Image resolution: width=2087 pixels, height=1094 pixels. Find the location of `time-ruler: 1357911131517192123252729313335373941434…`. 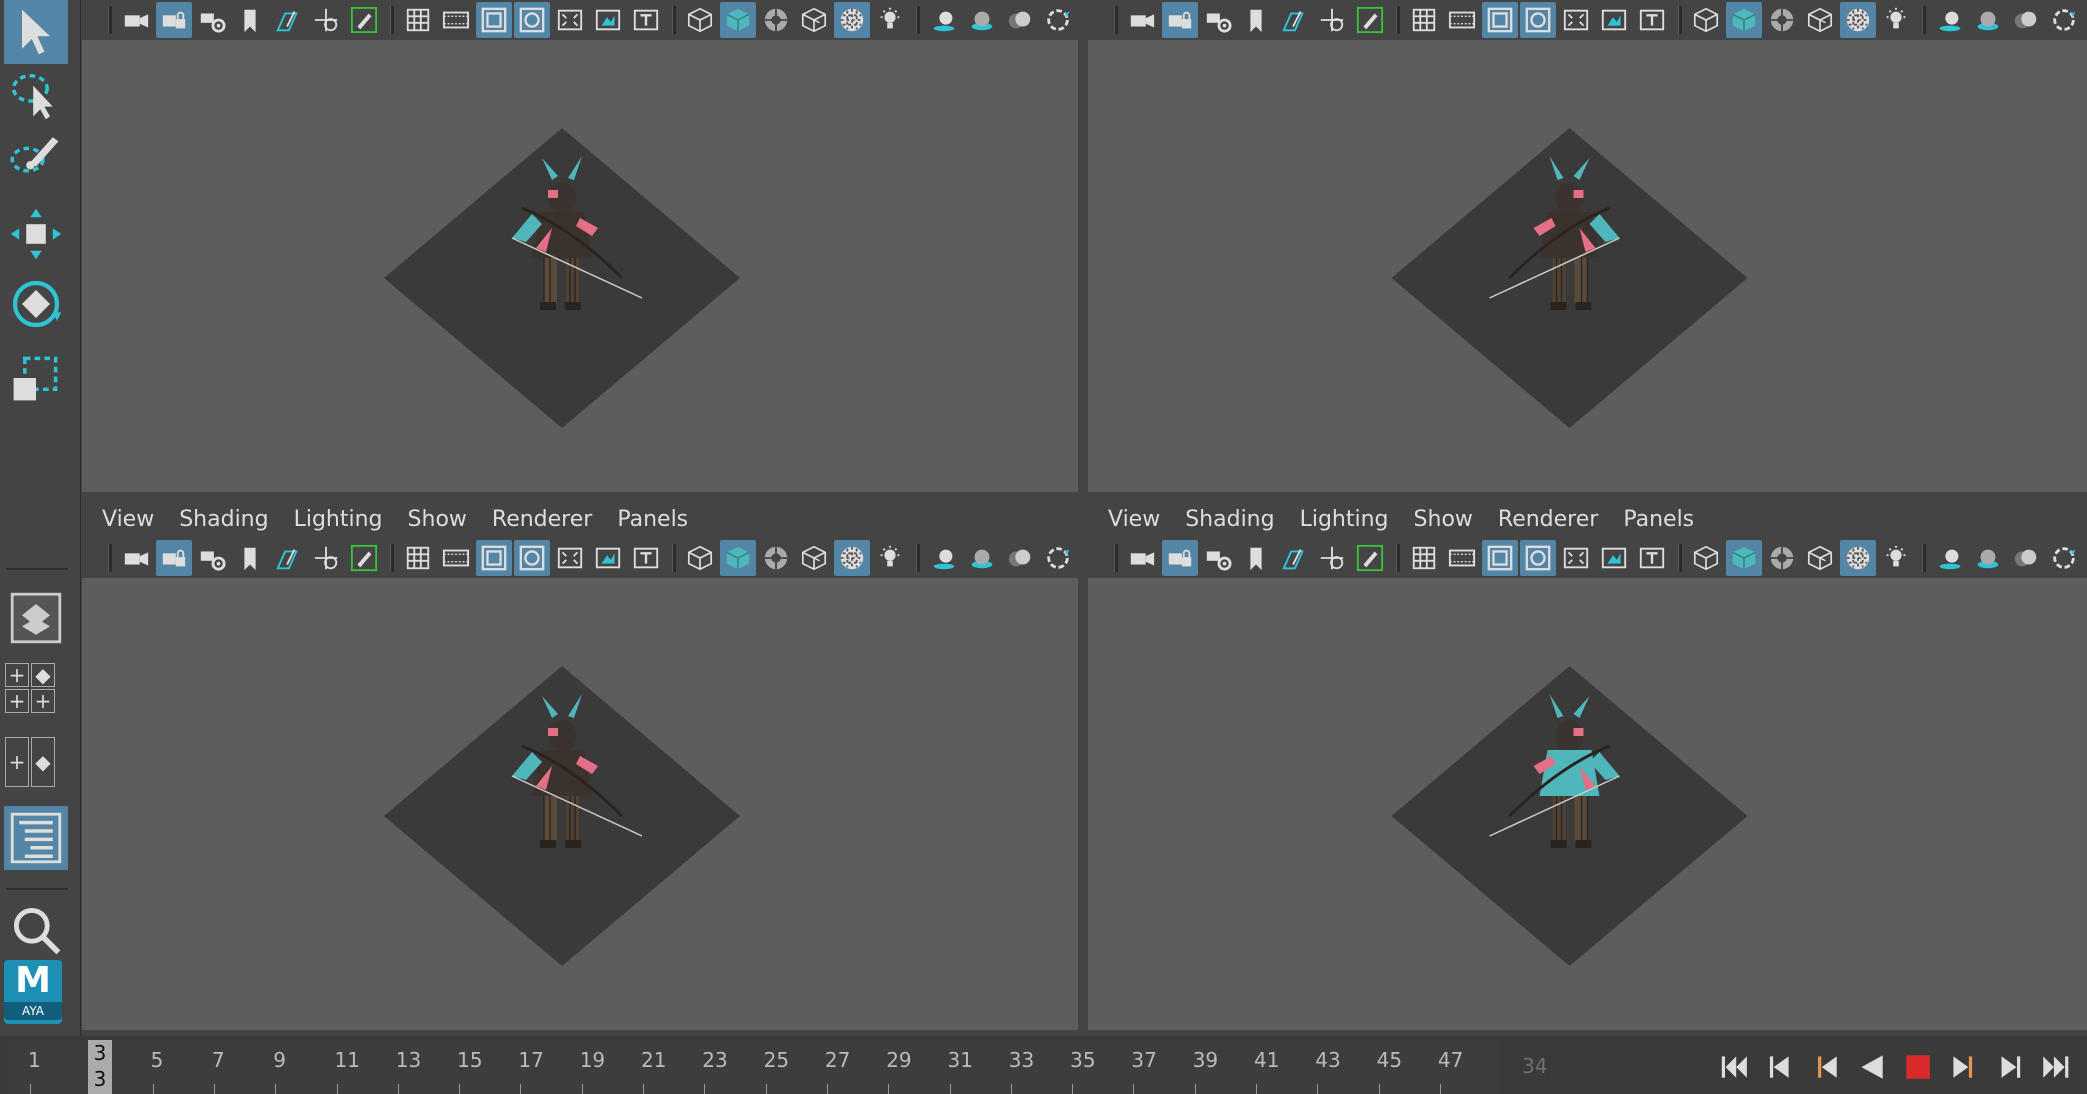

time-ruler: 1357911131517192123252729313335373941434… is located at coordinates (754, 1067).